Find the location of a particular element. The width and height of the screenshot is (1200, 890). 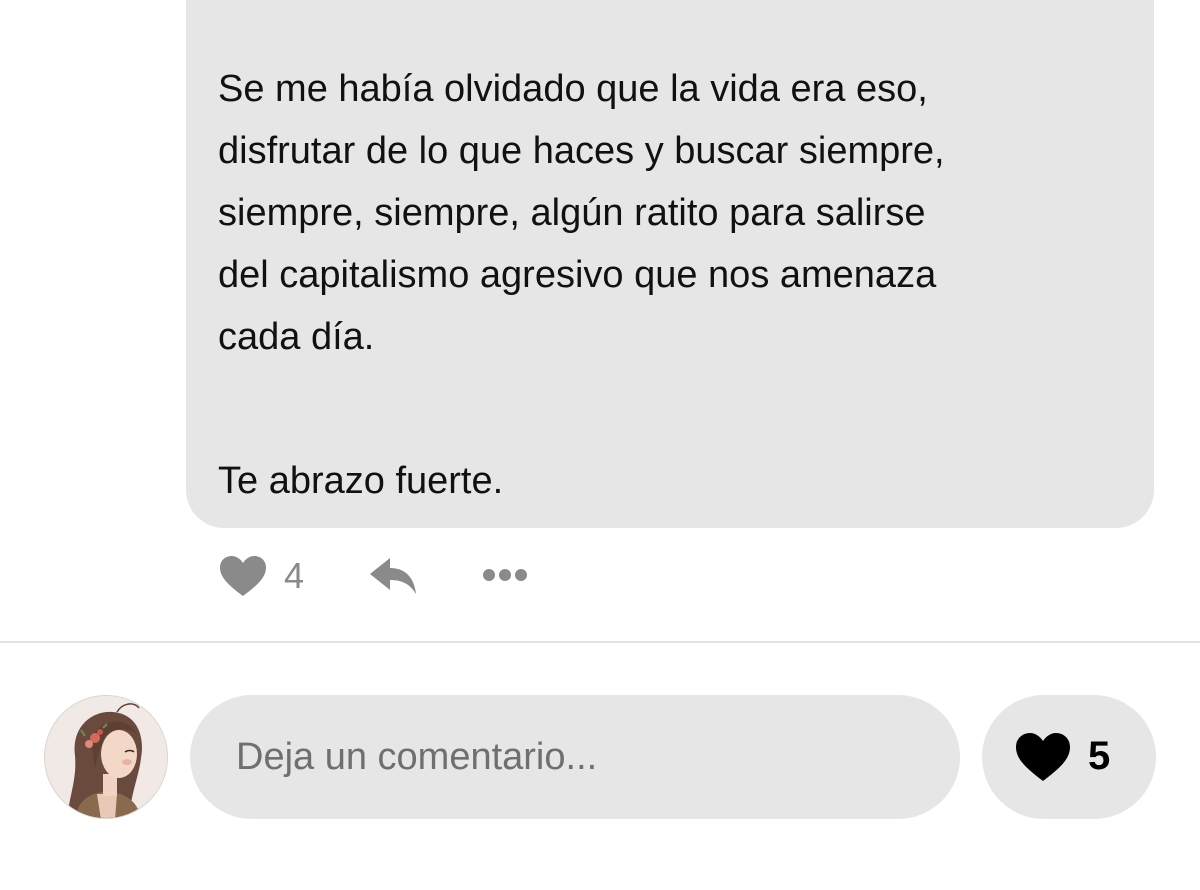

comment-actions: 4 is located at coordinates (418, 576).